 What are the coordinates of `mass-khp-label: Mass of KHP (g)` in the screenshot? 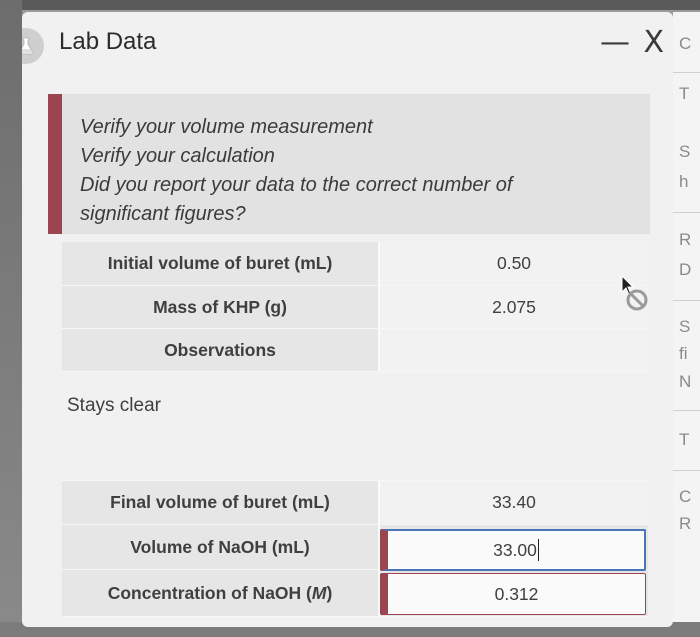 It's located at (220, 306).